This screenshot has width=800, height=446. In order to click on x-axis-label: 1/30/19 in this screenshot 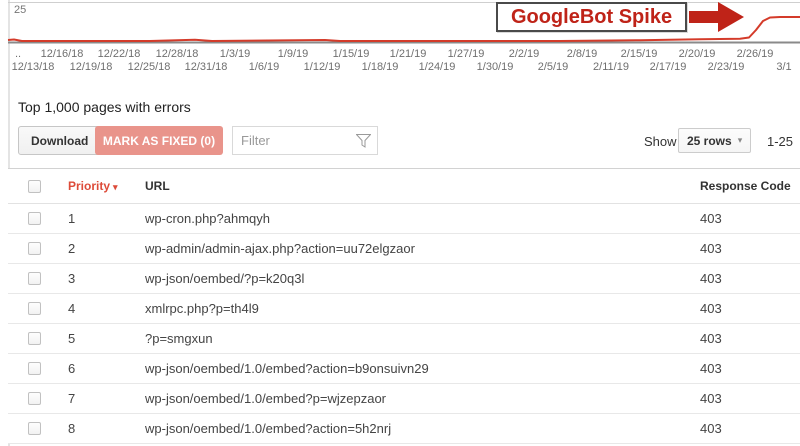, I will do `click(495, 67)`.